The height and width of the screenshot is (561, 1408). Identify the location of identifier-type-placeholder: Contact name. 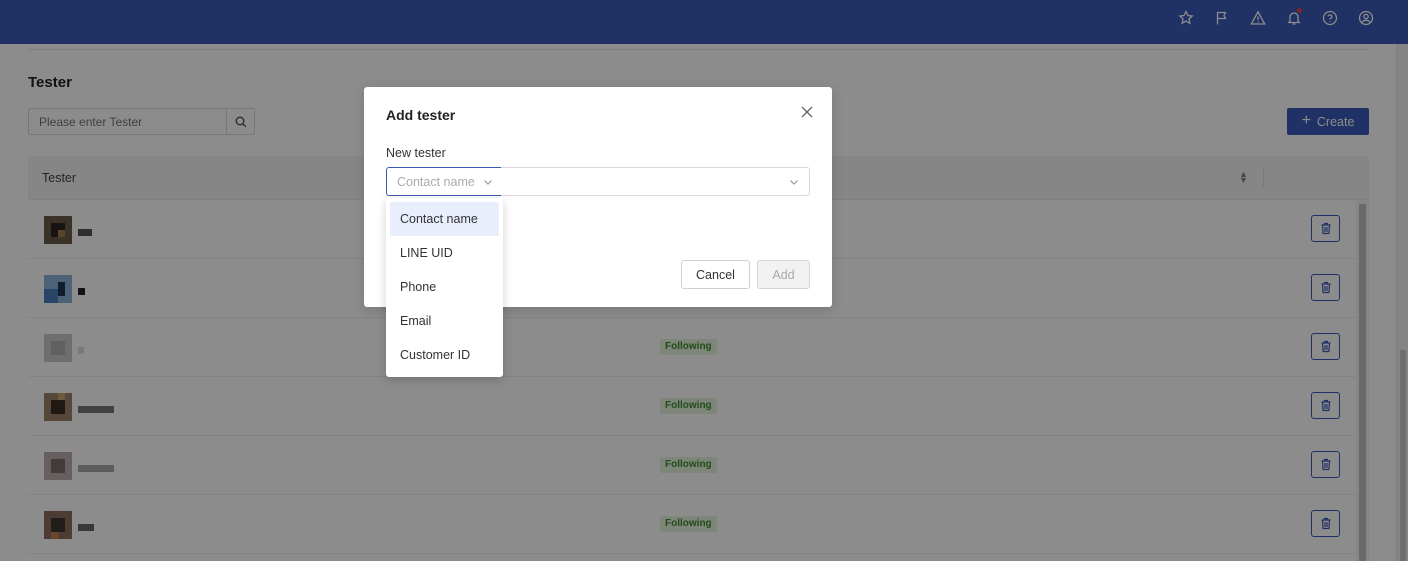
(436, 182).